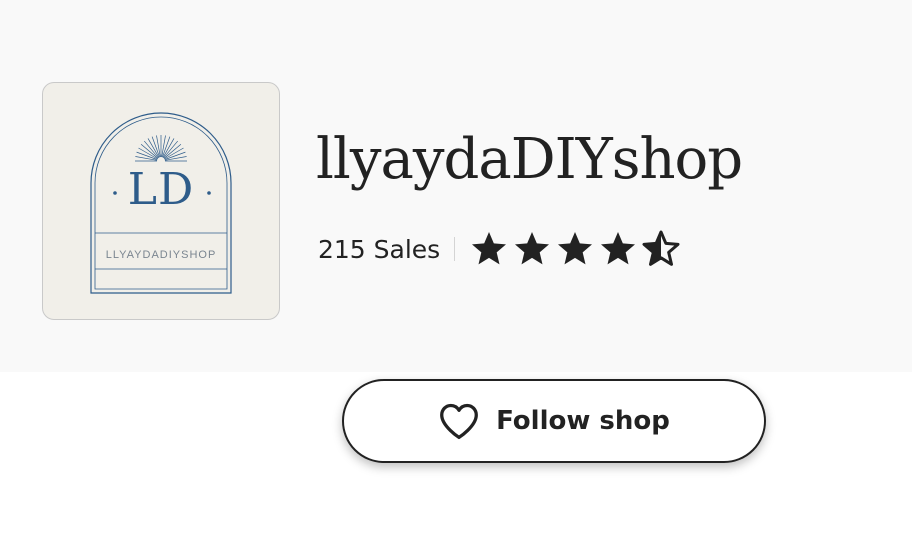 This screenshot has width=912, height=542. Describe the element at coordinates (161, 255) in the screenshot. I see `logo-caption: LLYAYDADIYSHOP` at that location.